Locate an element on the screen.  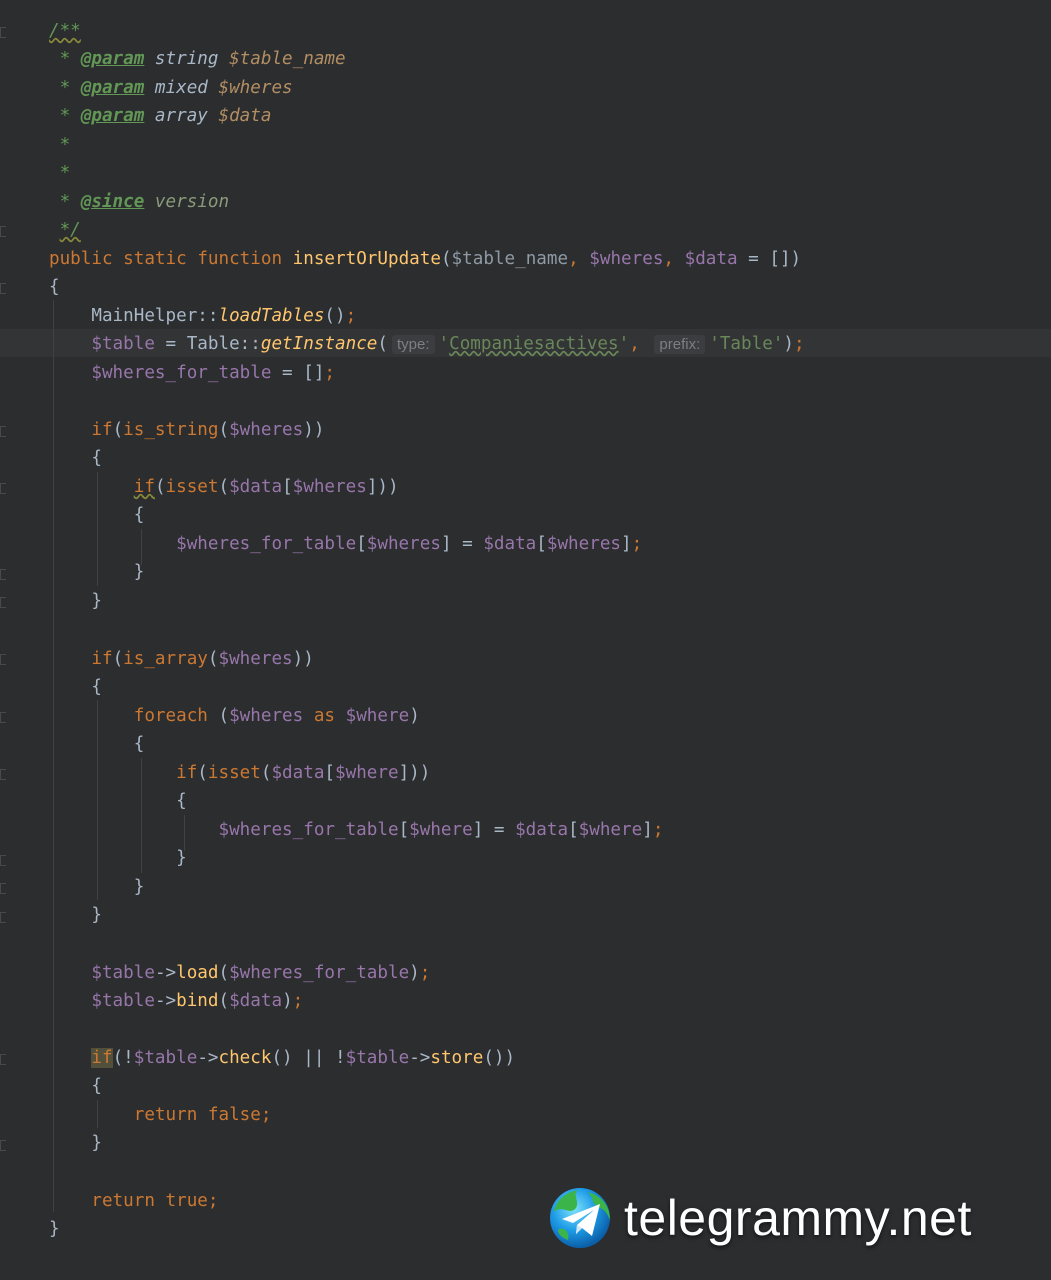
code-line: $table->bind($data); is located at coordinates (176, 1001).